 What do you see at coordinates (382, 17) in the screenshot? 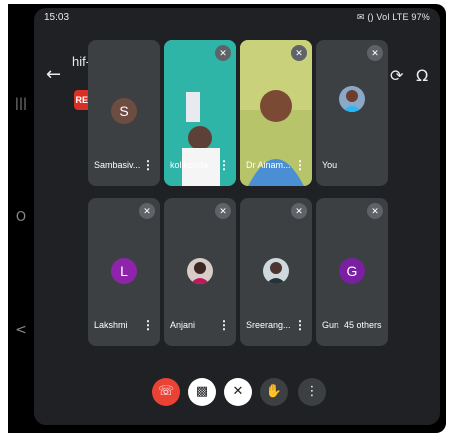
I see `status-signal-text: ✉ () Vol LTE` at bounding box center [382, 17].